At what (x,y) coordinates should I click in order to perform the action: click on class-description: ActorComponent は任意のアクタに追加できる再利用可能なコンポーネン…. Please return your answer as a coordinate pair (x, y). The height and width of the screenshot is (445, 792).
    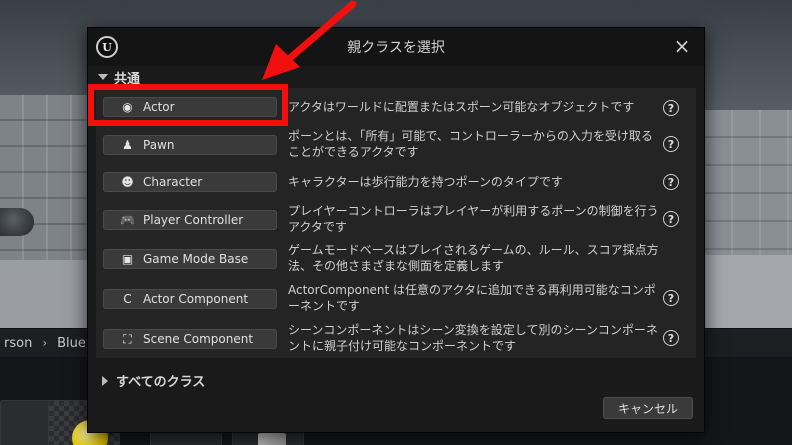
    Looking at the image, I should click on (472, 298).